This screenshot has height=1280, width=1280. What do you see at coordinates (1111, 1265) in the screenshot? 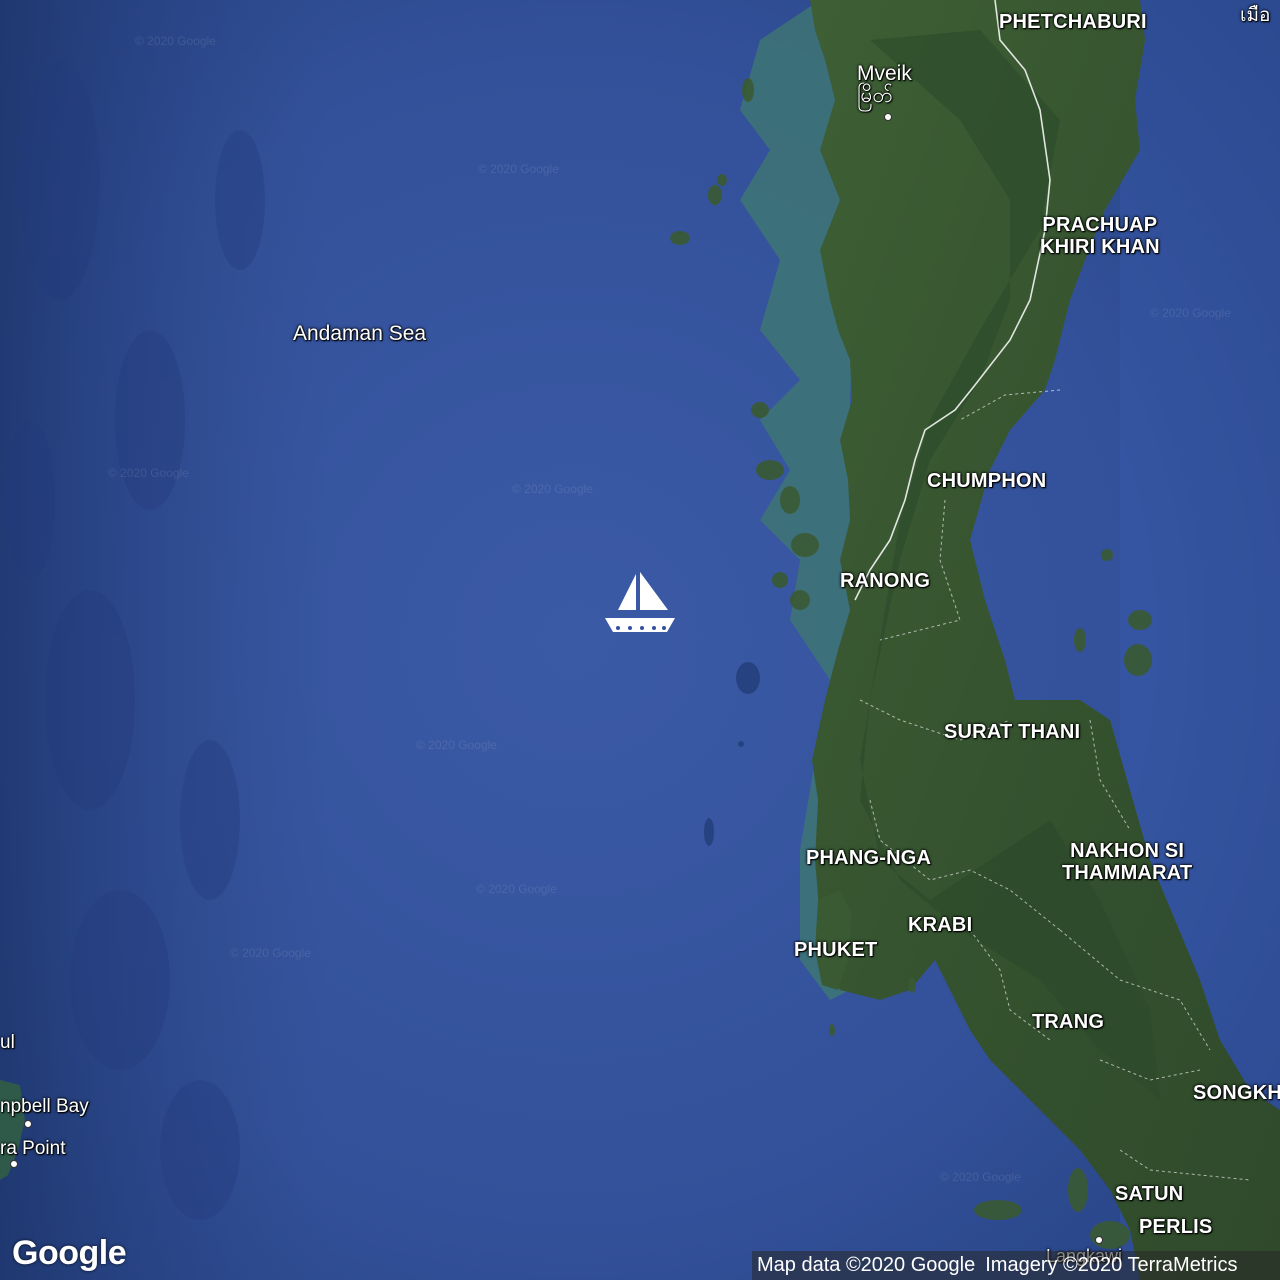
I see `imagery-credit: Imagery ©2020 TerraMetrics` at bounding box center [1111, 1265].